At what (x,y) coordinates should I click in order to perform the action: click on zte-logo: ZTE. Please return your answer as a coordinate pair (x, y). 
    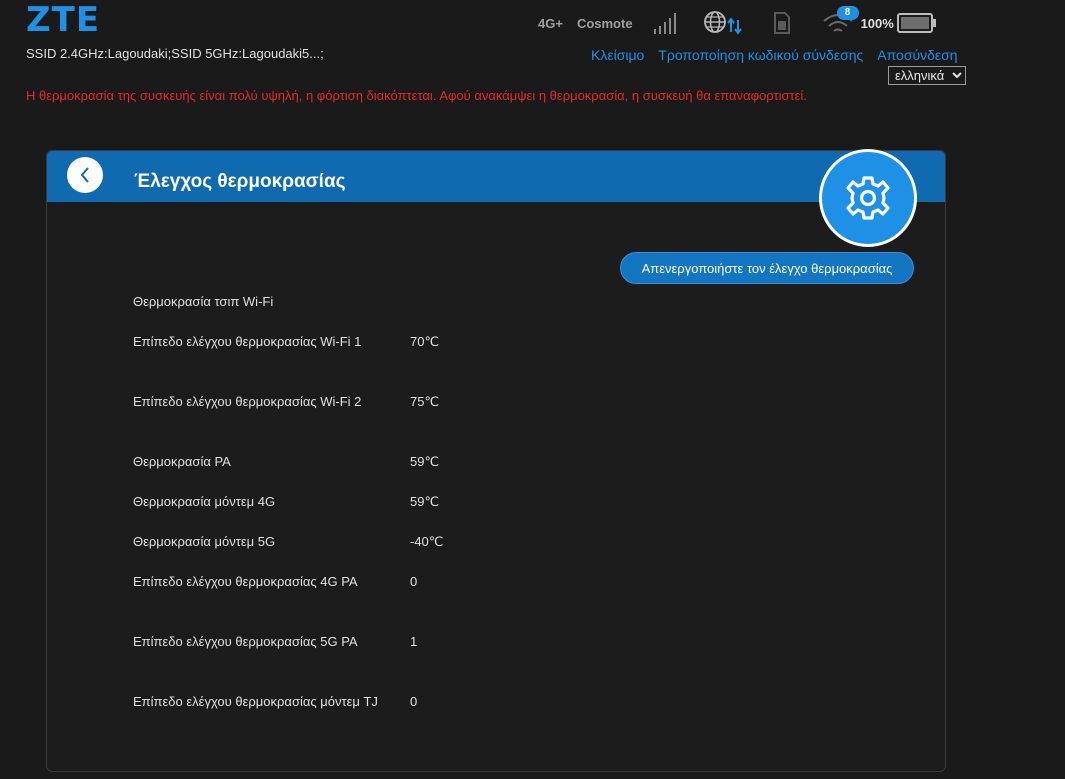
    Looking at the image, I should click on (63, 20).